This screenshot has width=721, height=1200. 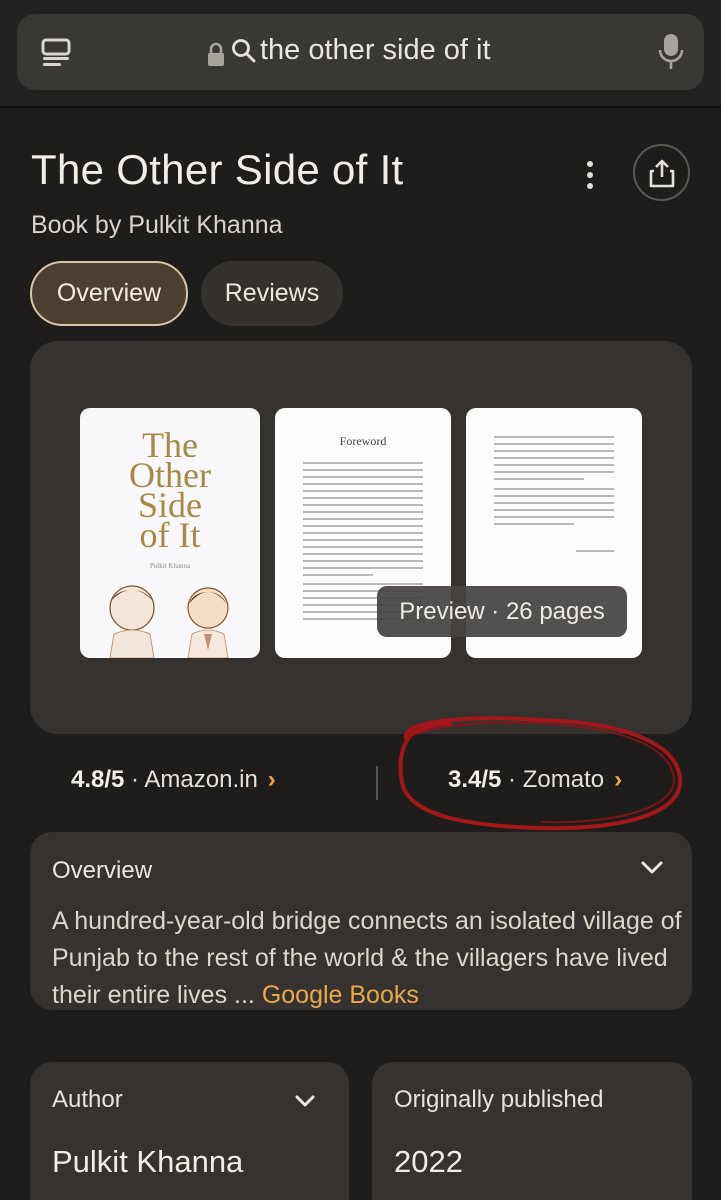 I want to click on rating-amazon: 4.8/5 · Amazon.in ›, so click(x=173, y=780).